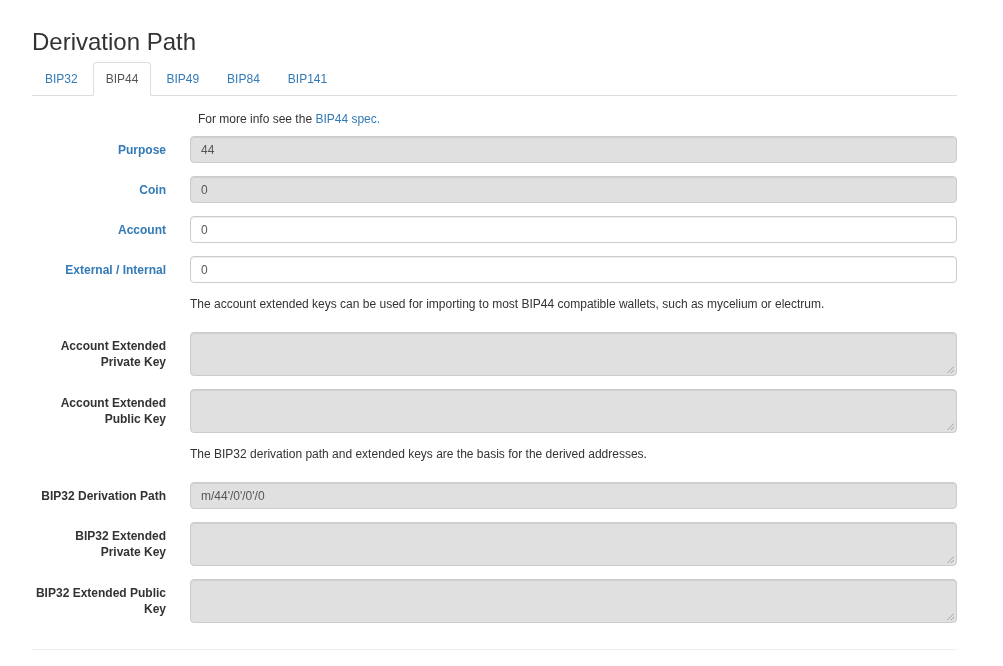  I want to click on spec-link: BIP44 spec., so click(348, 119).